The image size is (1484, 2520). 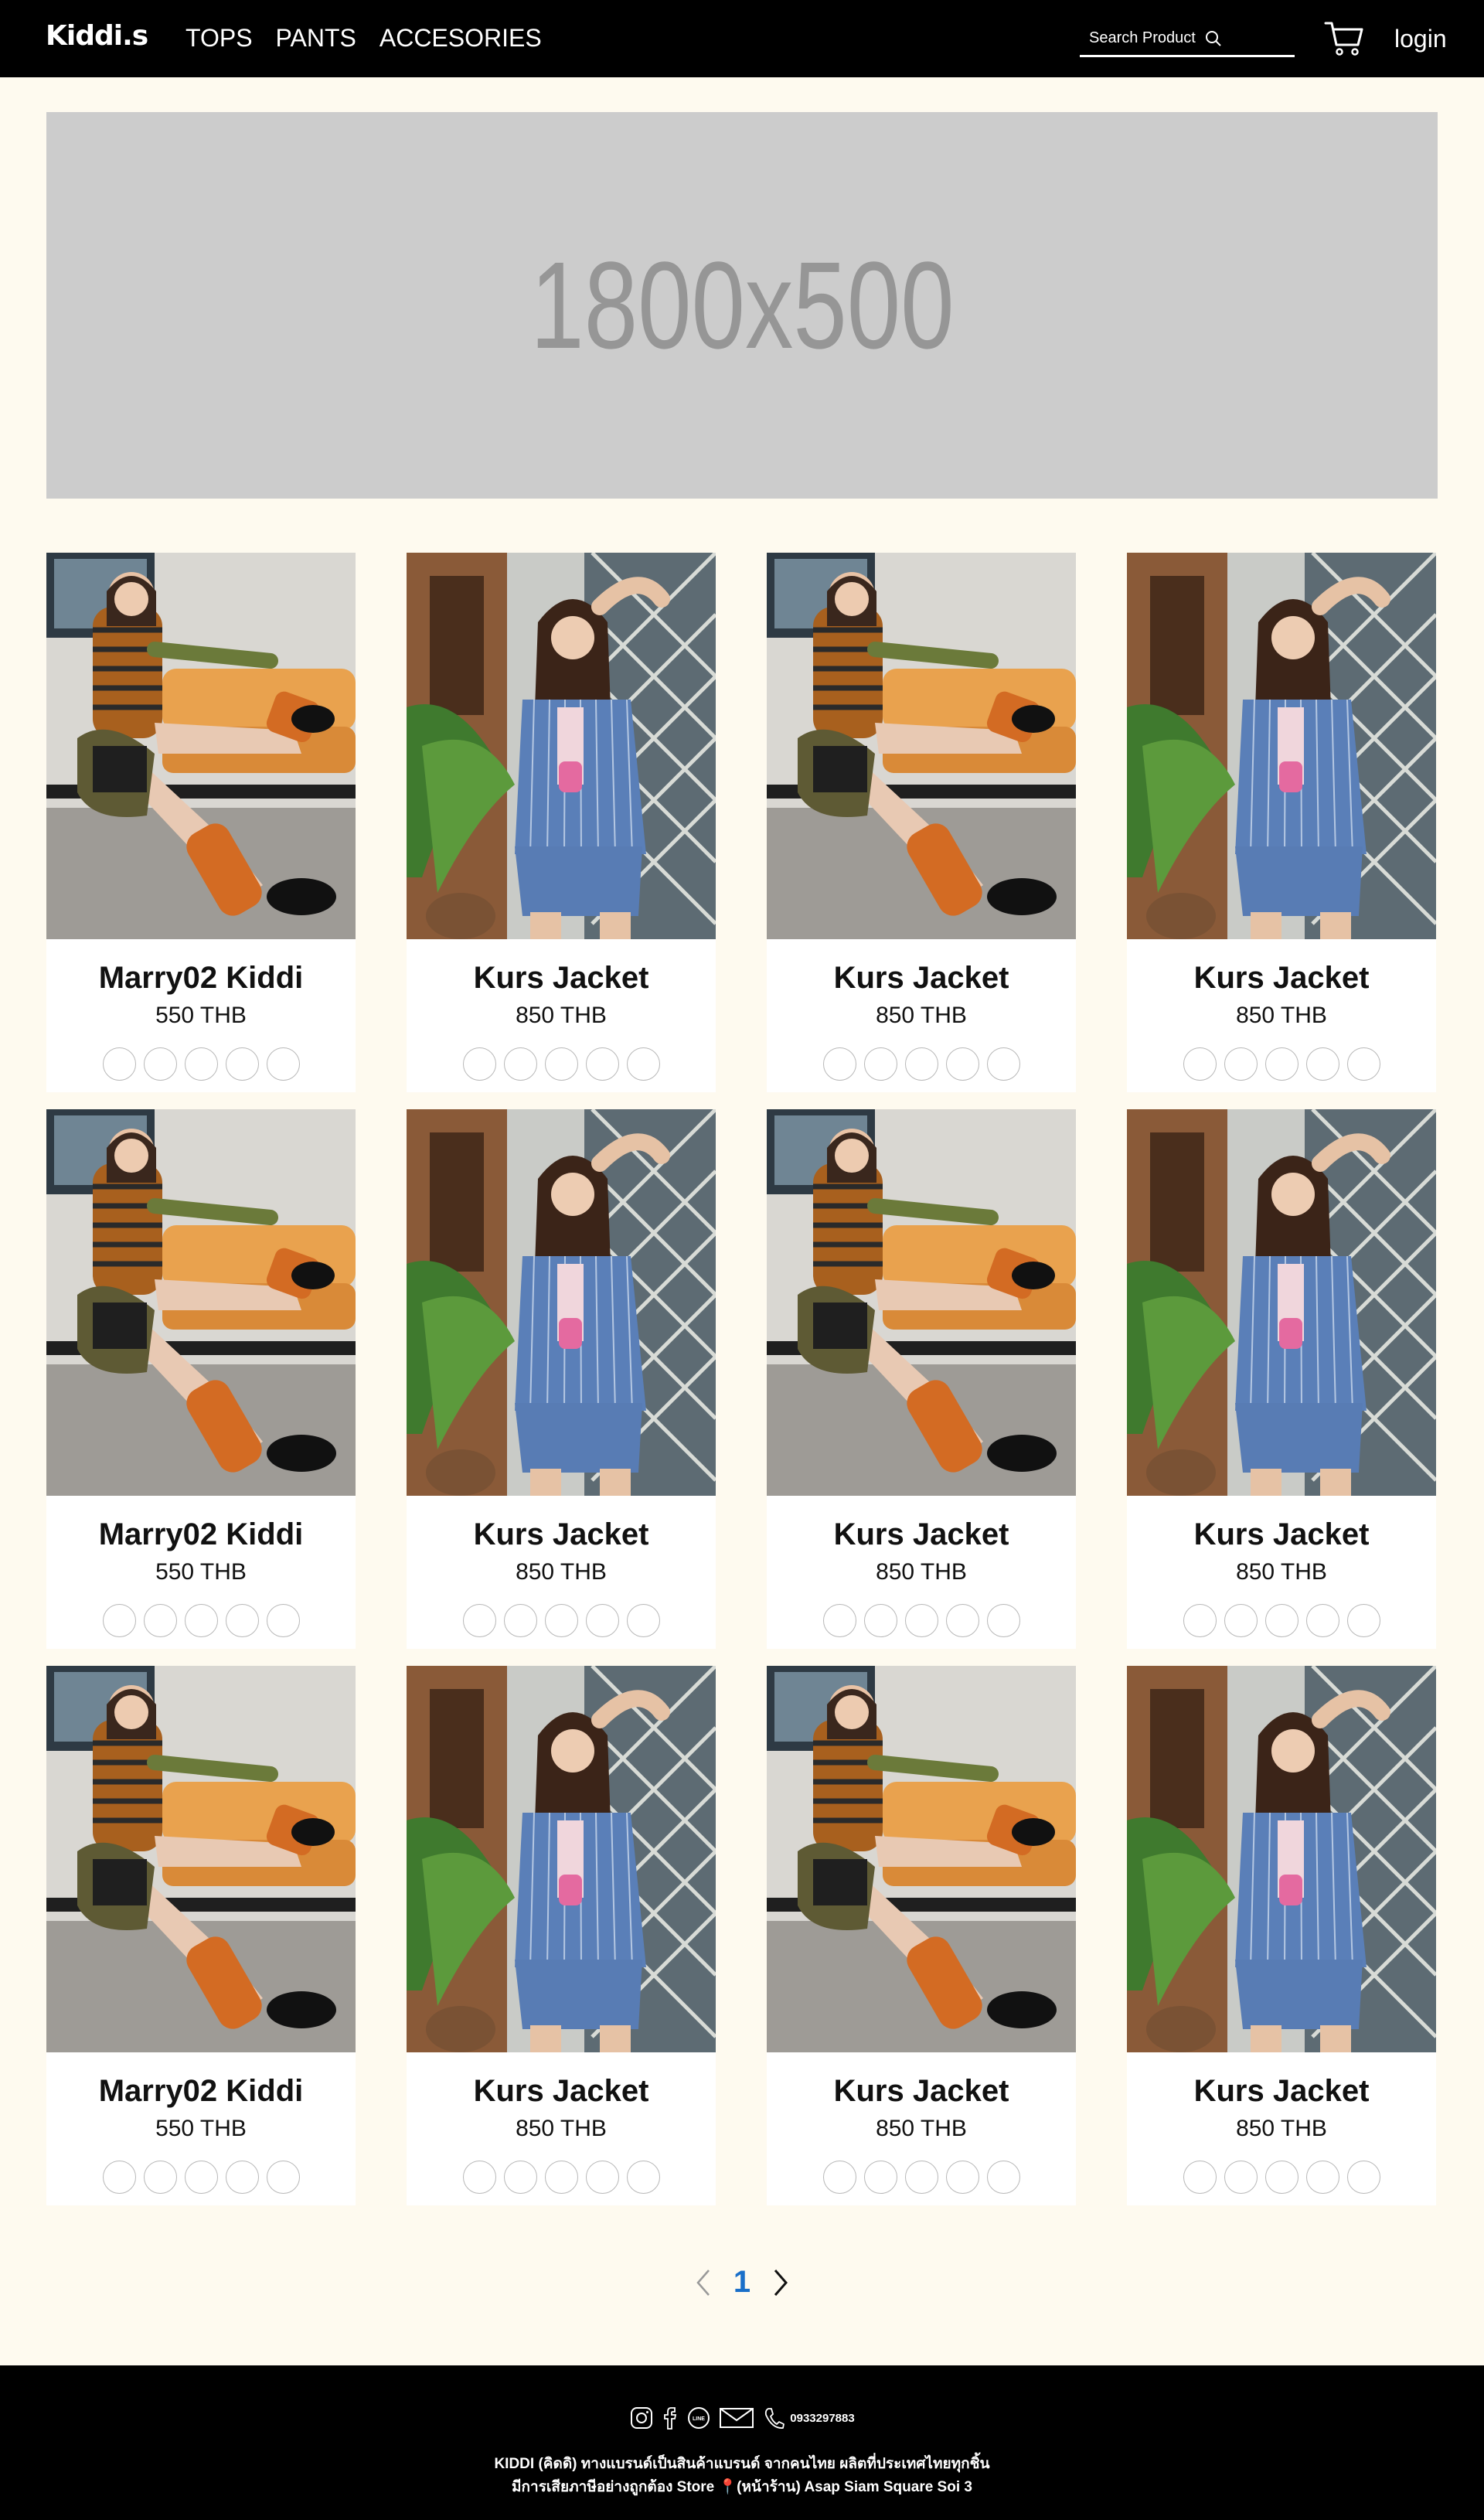 What do you see at coordinates (1344, 38) in the screenshot?
I see `cart-icon` at bounding box center [1344, 38].